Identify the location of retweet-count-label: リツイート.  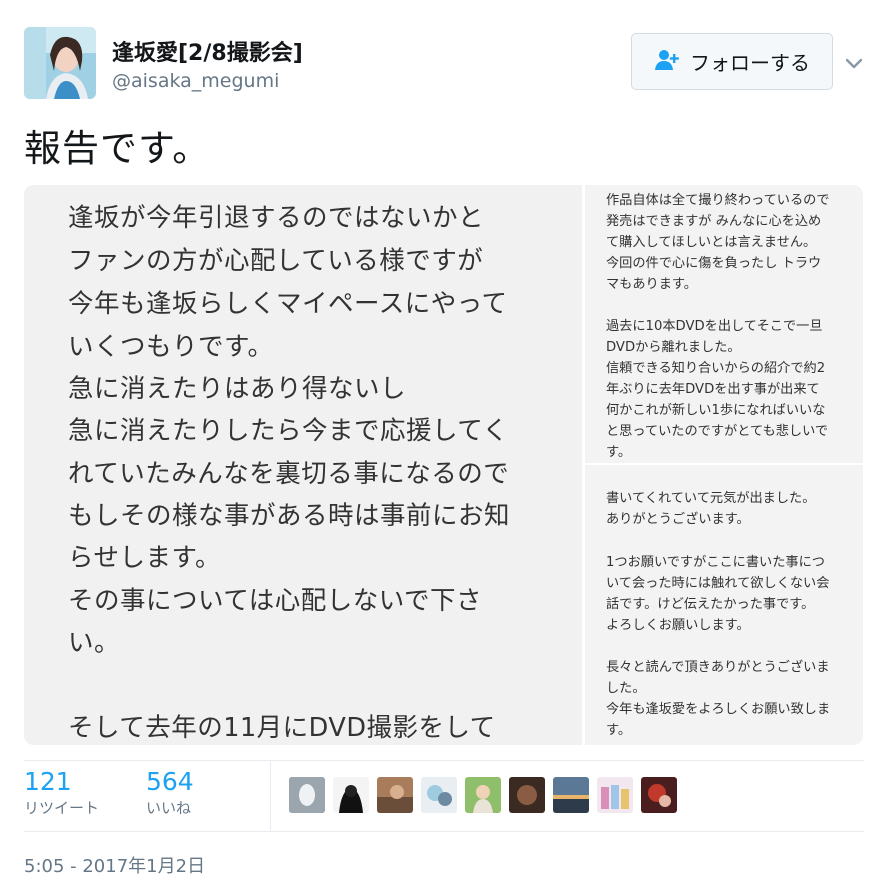
(62, 808).